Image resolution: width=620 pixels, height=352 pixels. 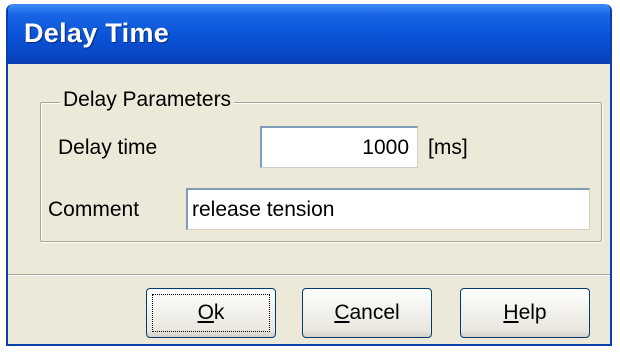 I want to click on help-button: Help, so click(x=525, y=313).